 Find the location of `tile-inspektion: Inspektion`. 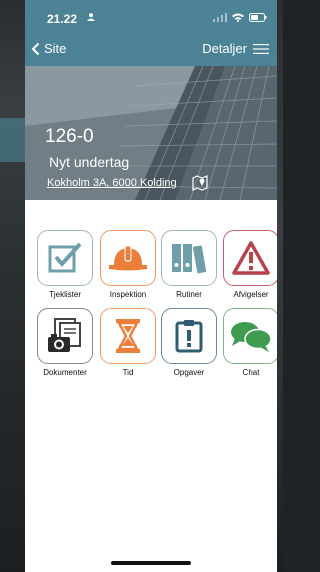

tile-inspektion: Inspektion is located at coordinates (128, 264).